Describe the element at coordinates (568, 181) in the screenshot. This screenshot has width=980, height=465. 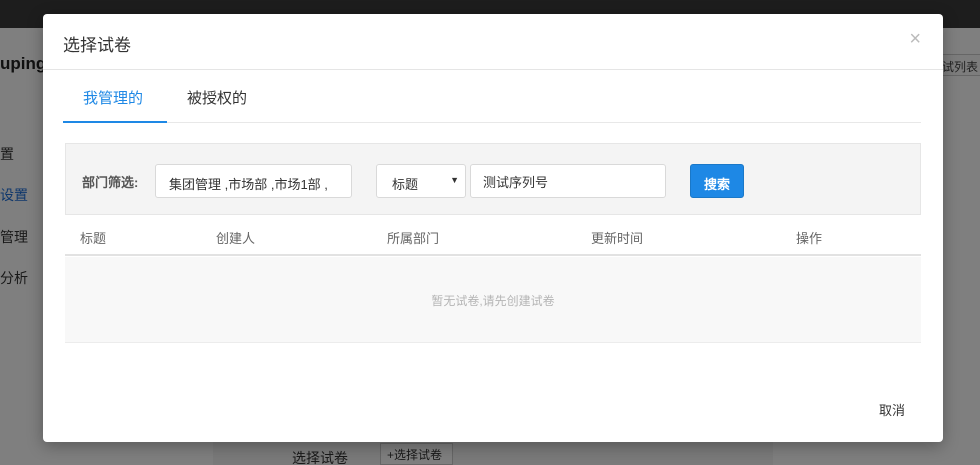
I see `search-input` at that location.